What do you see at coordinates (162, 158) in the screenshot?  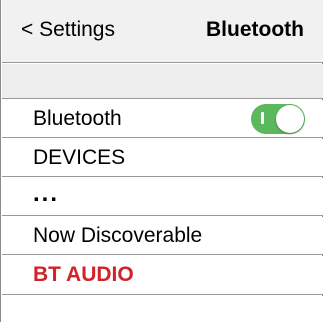 I see `devices-row: DEVICES` at bounding box center [162, 158].